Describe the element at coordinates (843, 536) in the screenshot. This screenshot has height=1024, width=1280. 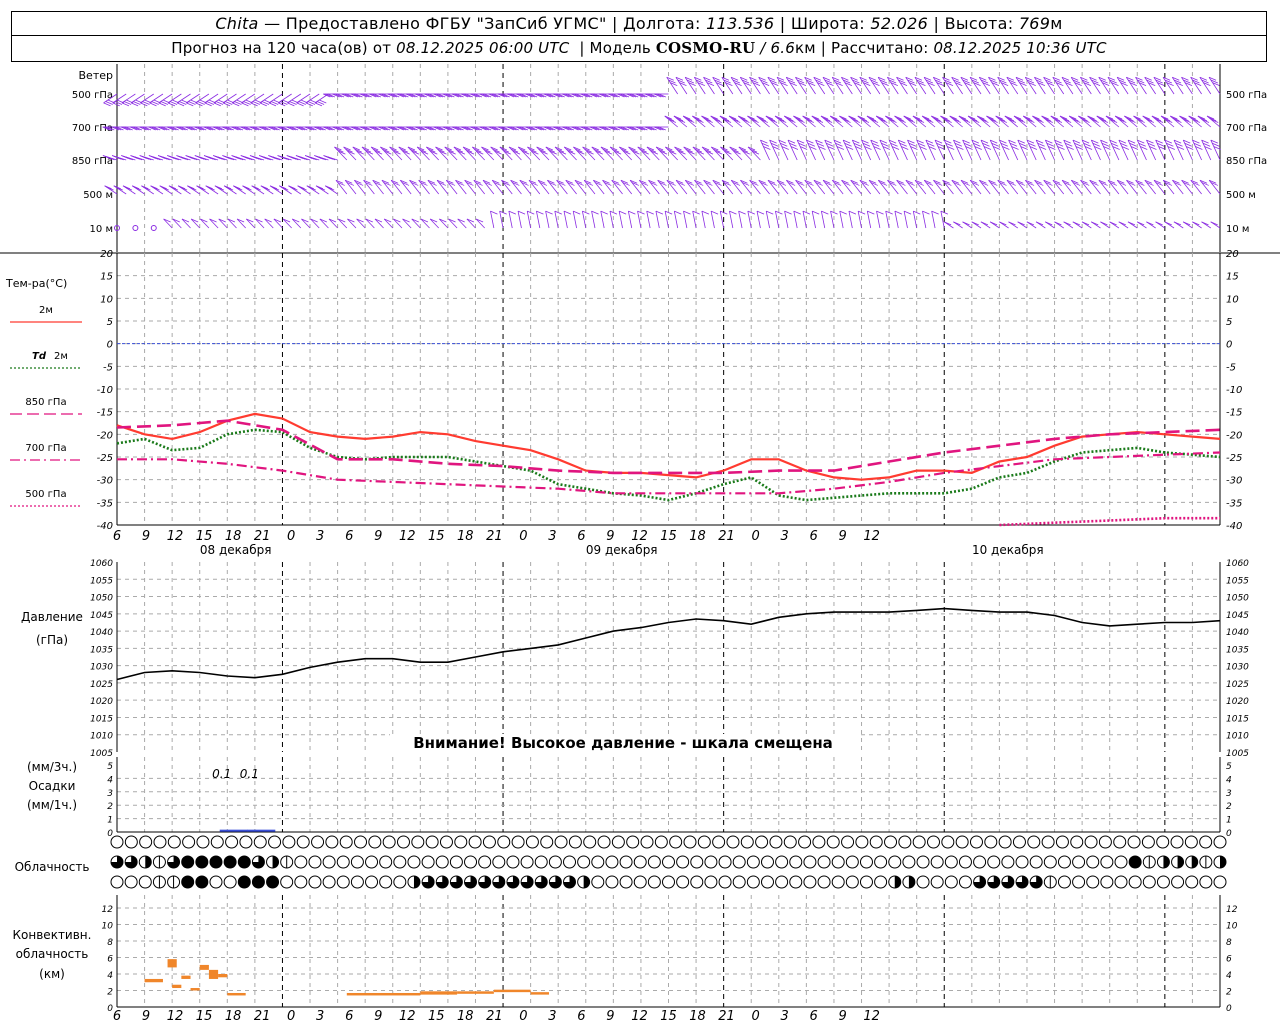
I see `x-tick-label: 9` at that location.